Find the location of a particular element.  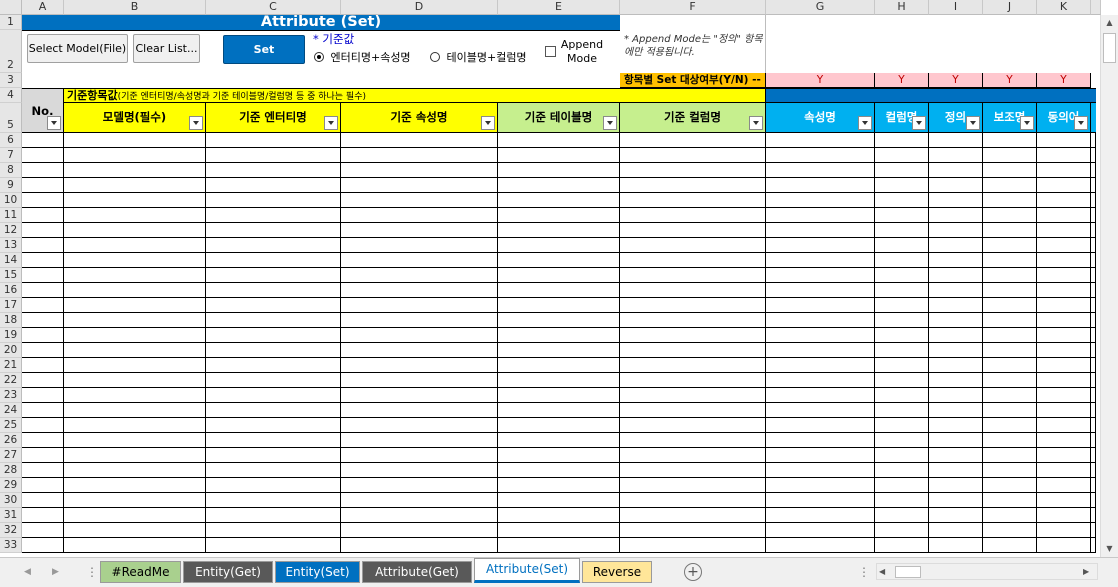

row-header: 10 is located at coordinates (11, 200).